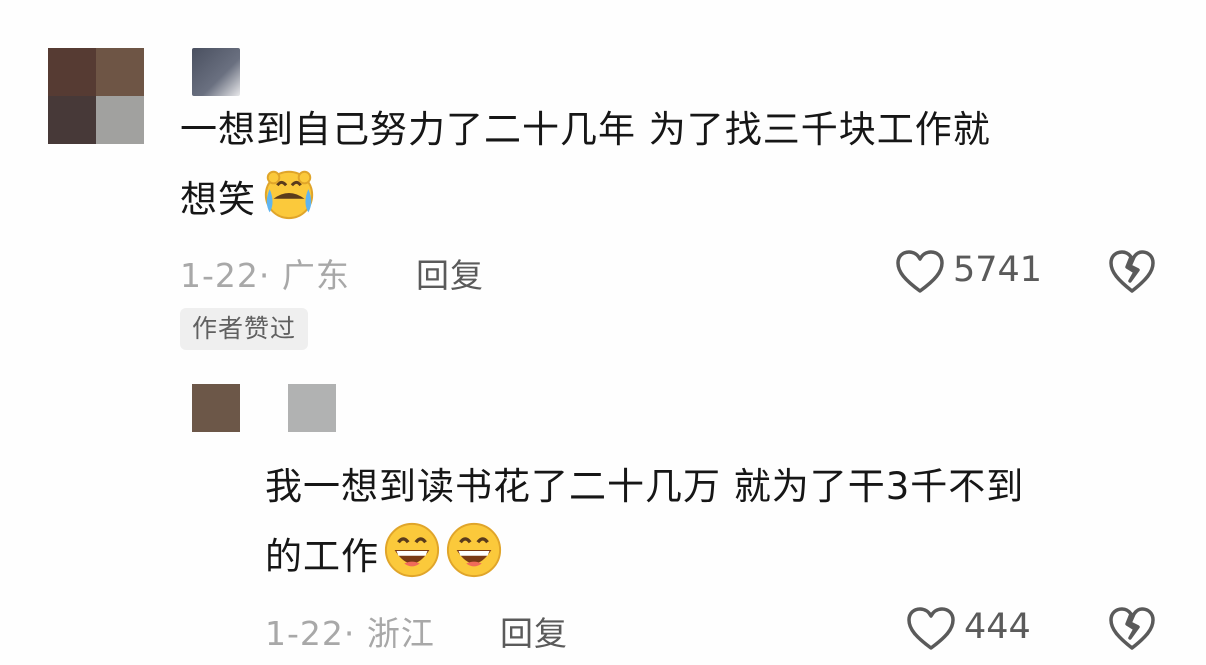 The image size is (1206, 665). I want to click on comment-location: · 广东, so click(304, 275).